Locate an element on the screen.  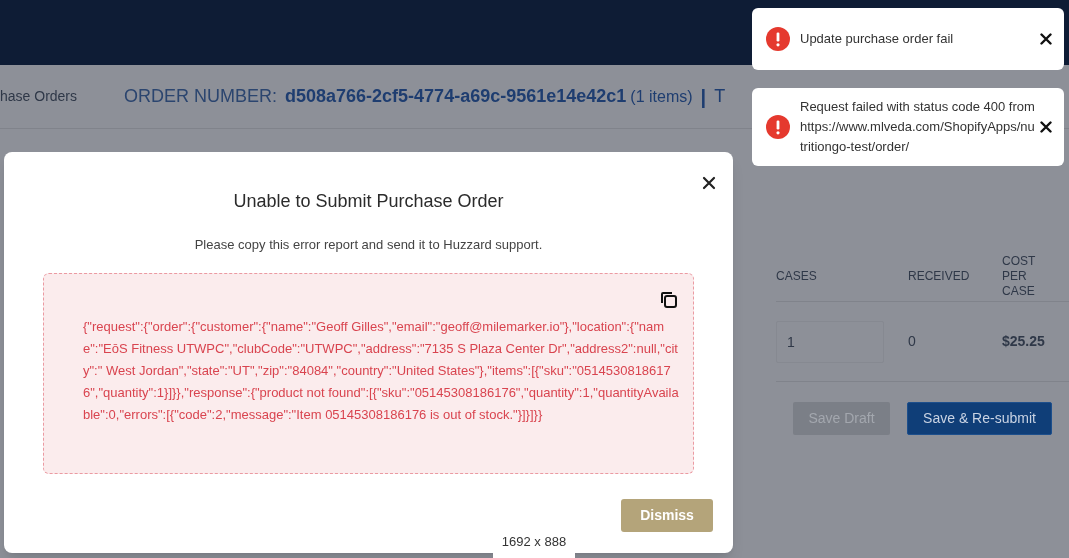
column-header: COST PER CASE is located at coordinates (1019, 276).